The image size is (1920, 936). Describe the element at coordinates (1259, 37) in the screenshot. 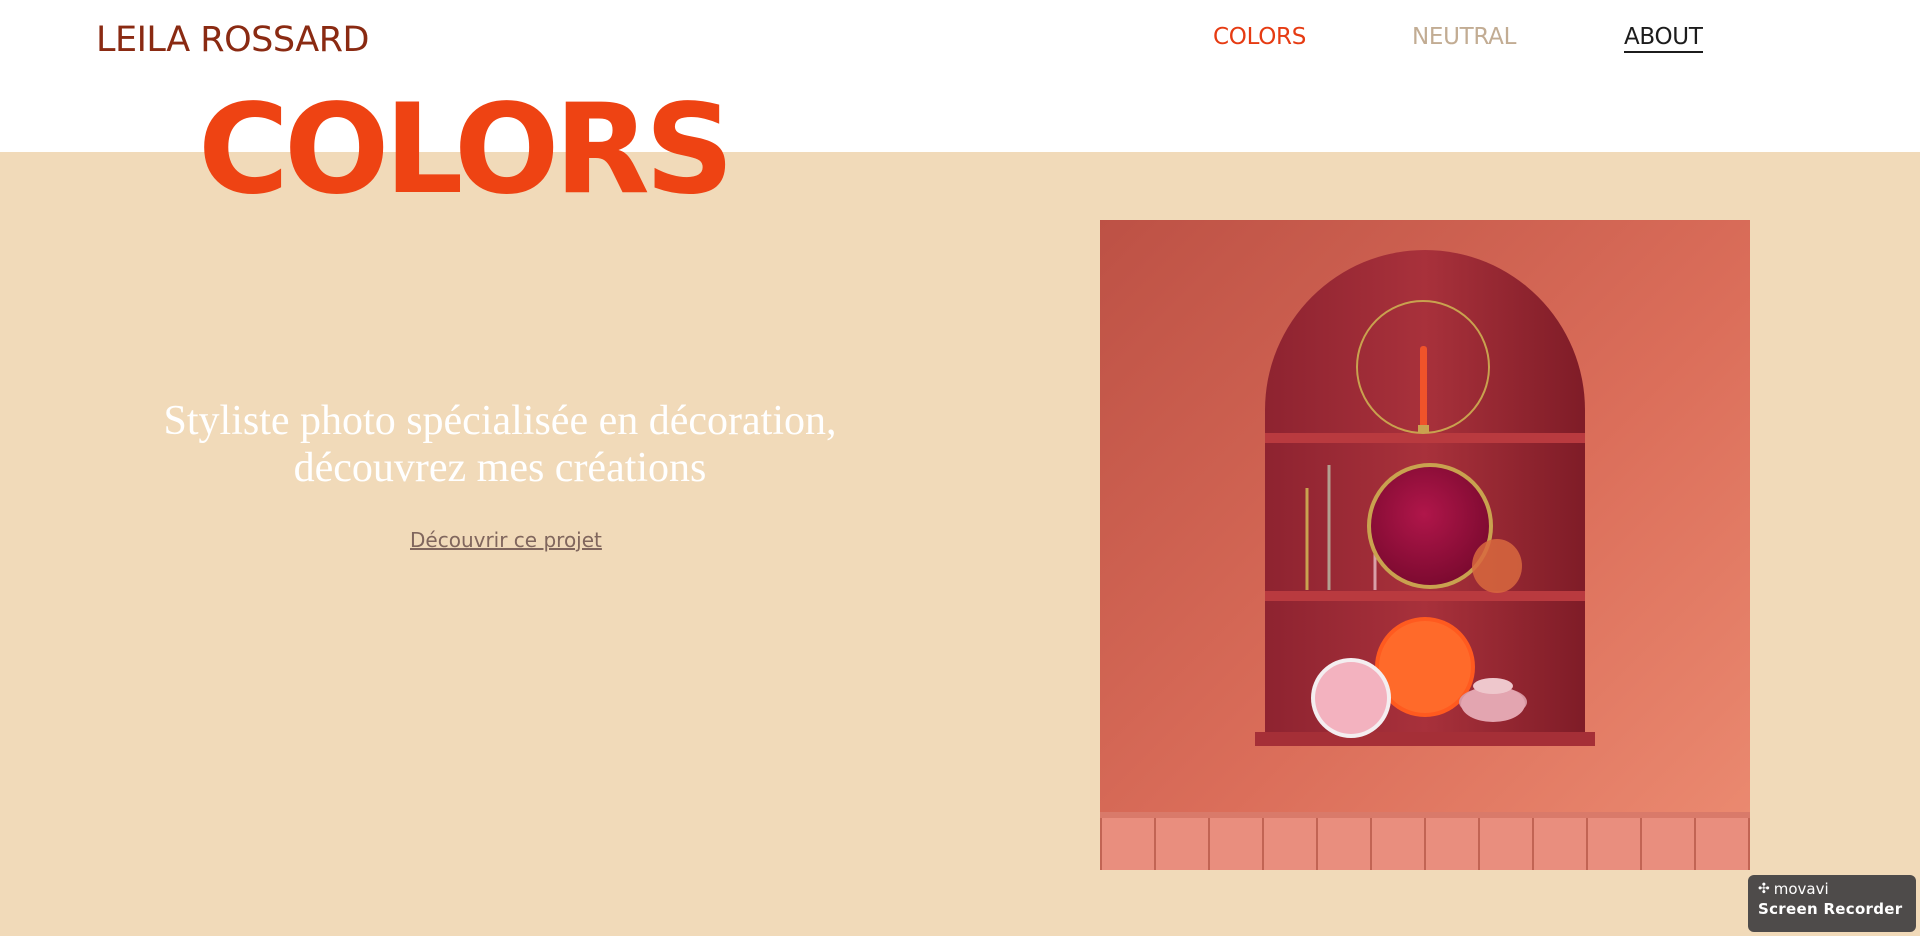

I see `nav-item-colors: COLORS` at that location.